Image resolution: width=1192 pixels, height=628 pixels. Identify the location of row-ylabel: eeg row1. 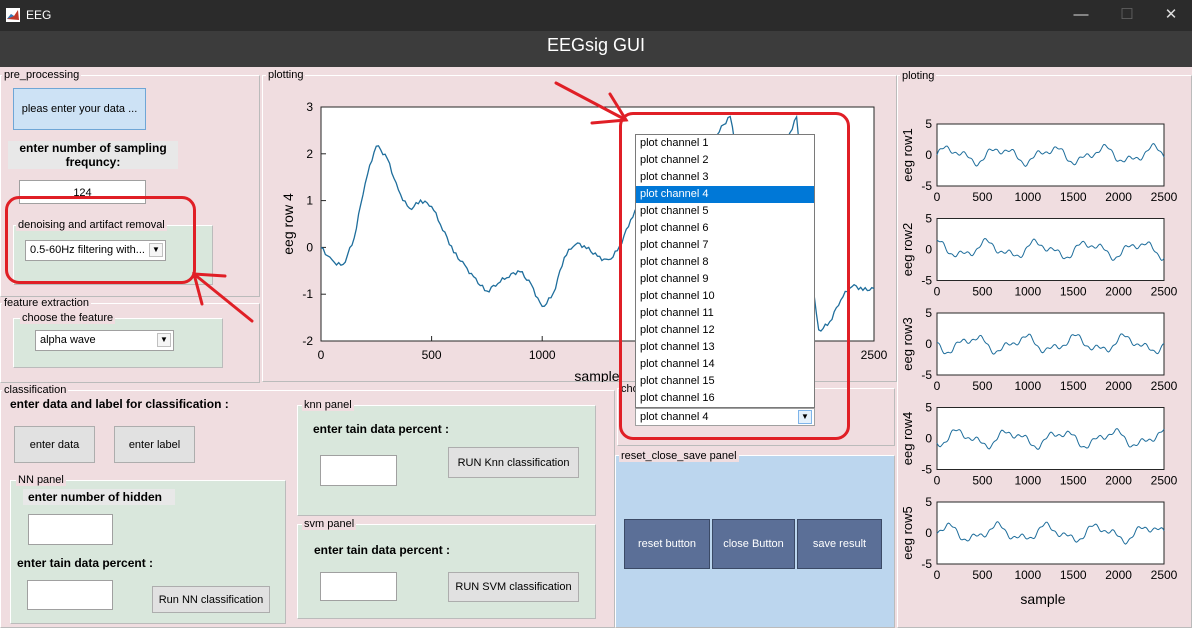
(907, 154).